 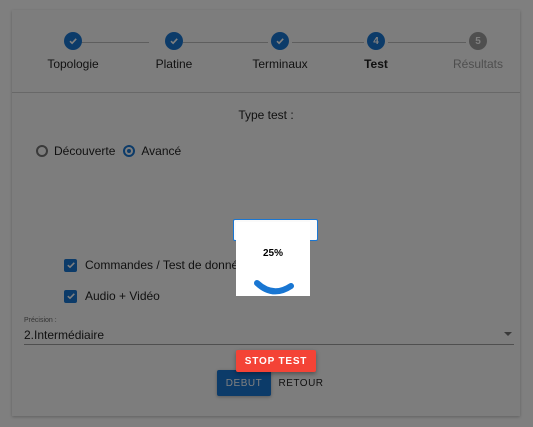 What do you see at coordinates (276, 361) in the screenshot?
I see `stop-test-button: STOP TEST` at bounding box center [276, 361].